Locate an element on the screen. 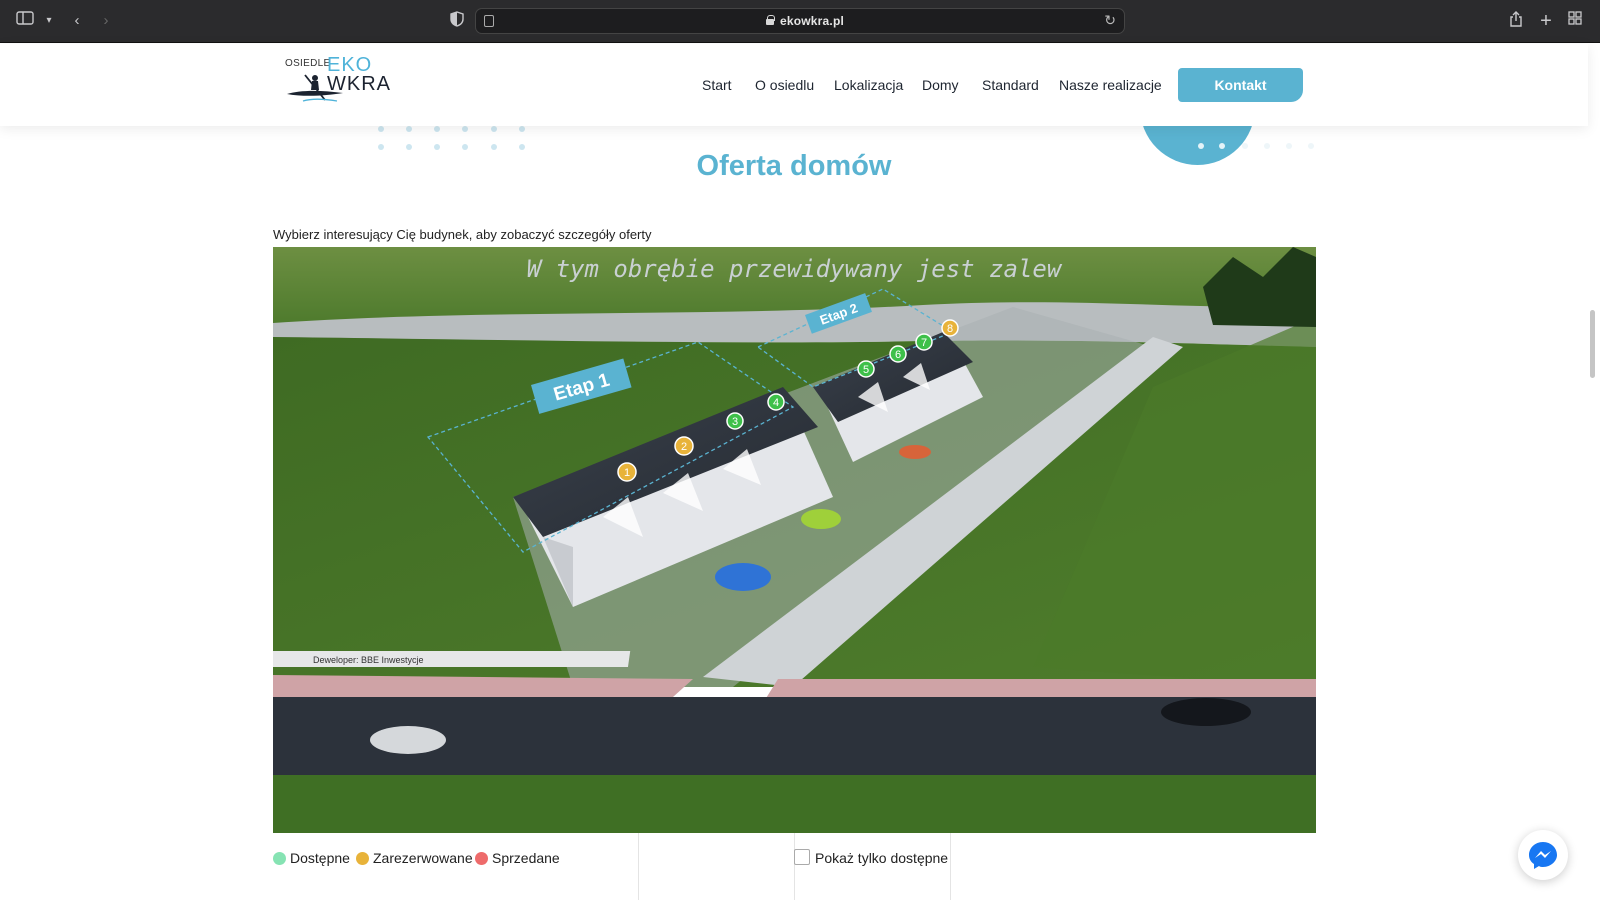 Image resolution: width=1600 pixels, height=900 pixels. address-bar: ekowkra.pl ↻ is located at coordinates (800, 21).